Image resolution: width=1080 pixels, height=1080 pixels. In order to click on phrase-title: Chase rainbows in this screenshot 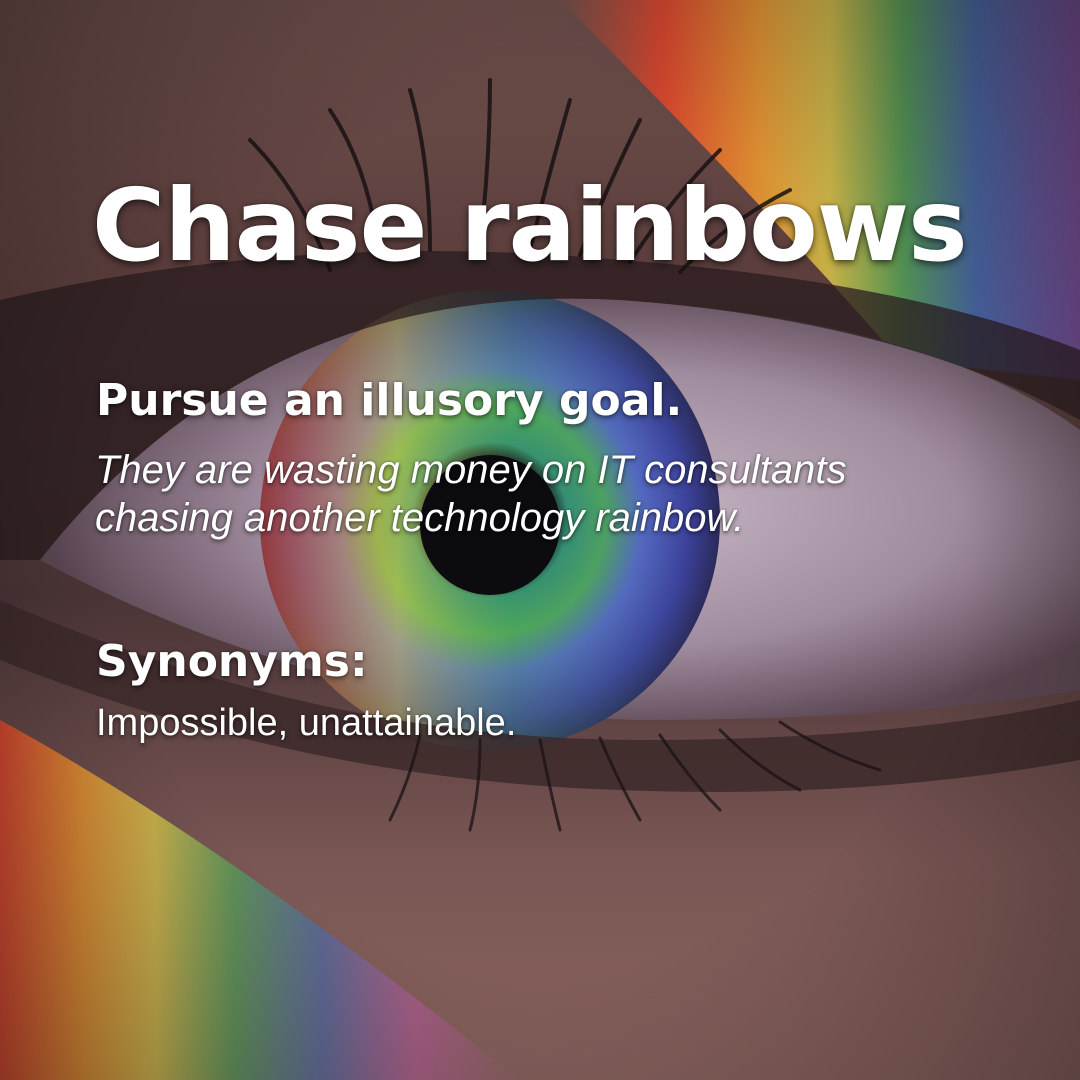, I will do `click(530, 225)`.